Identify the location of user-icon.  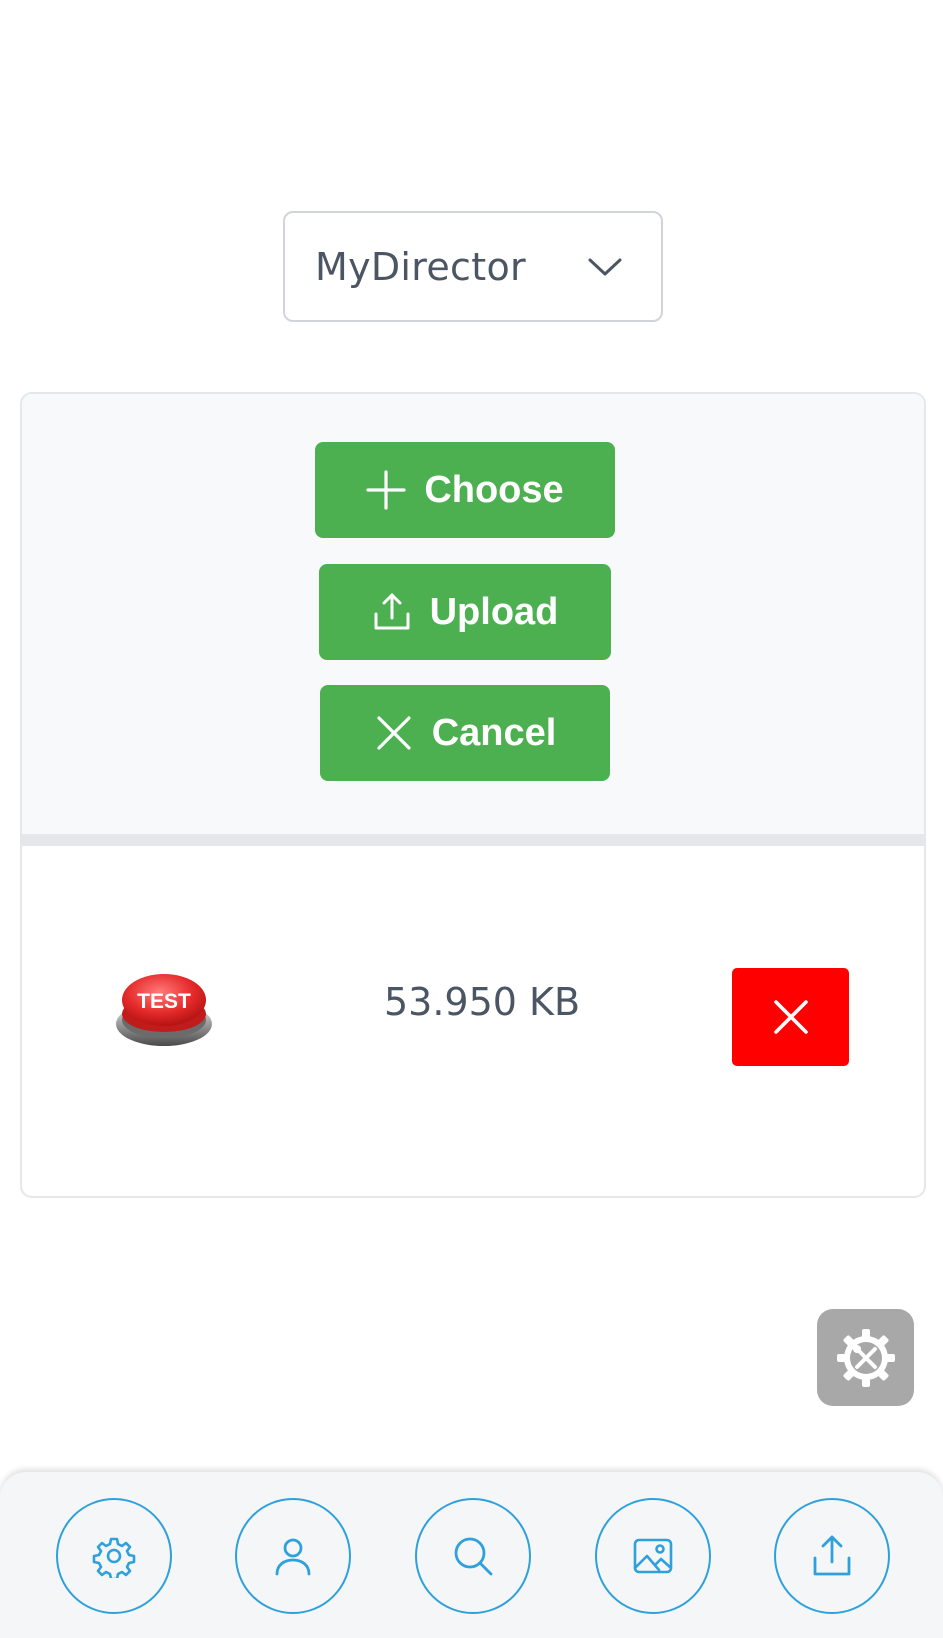
(293, 1557).